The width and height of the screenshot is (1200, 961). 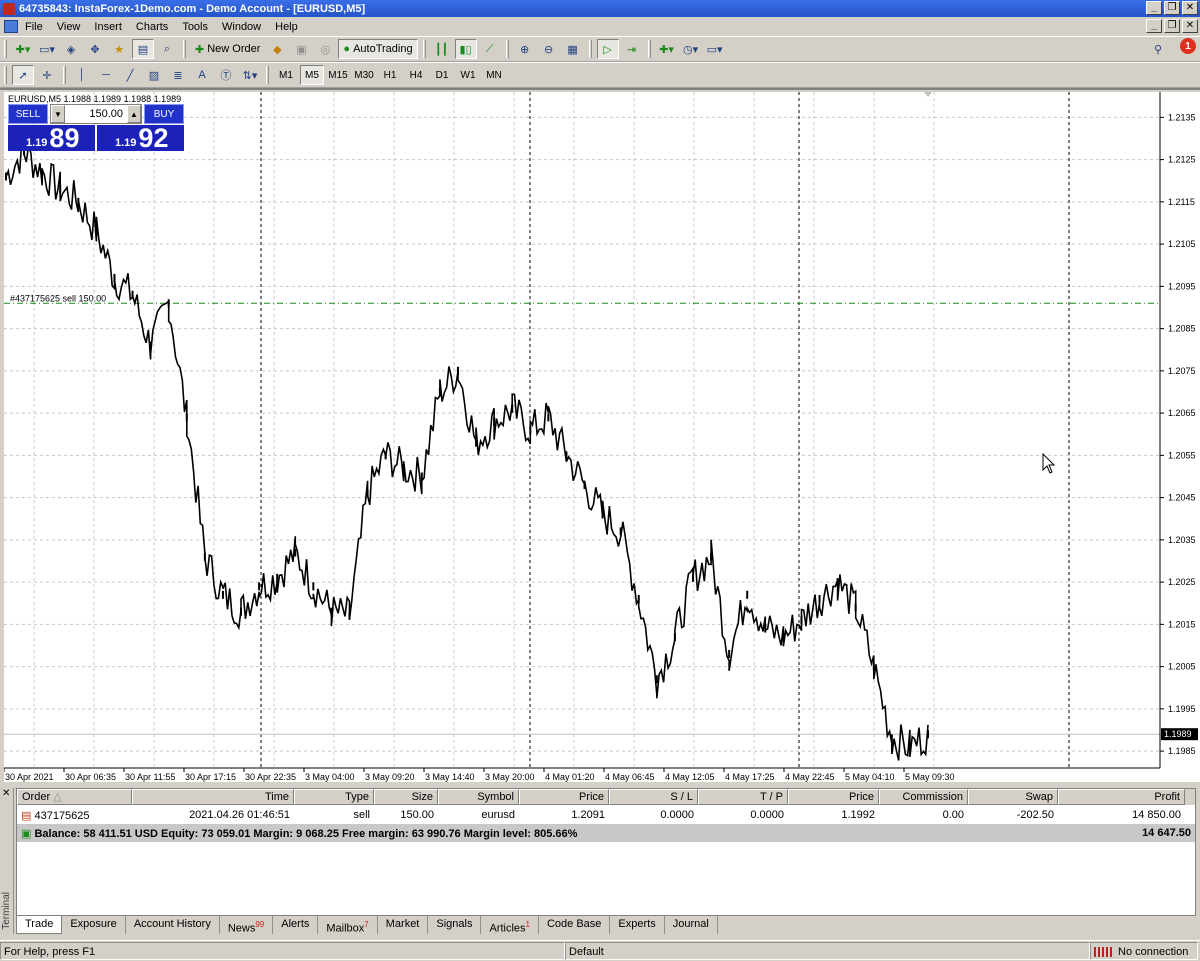 What do you see at coordinates (490, 49) in the screenshot?
I see `line-chart-icon: ⟋` at bounding box center [490, 49].